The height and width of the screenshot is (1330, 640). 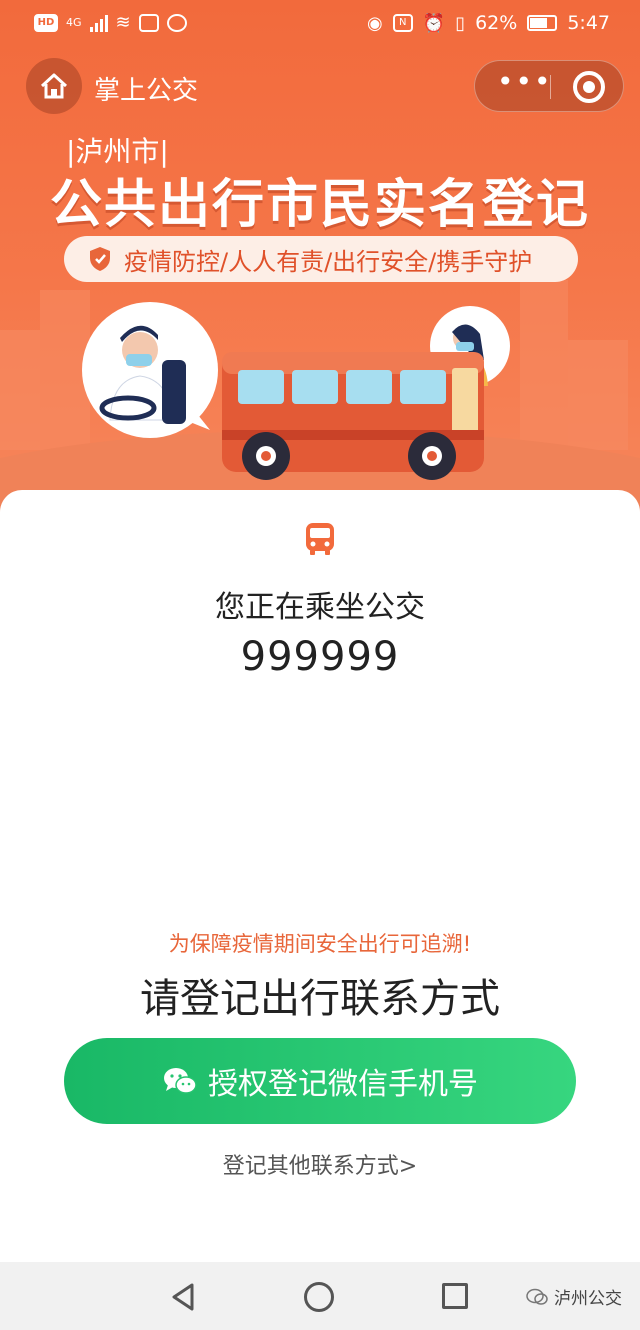 I want to click on watermark: 泸州公交, so click(x=574, y=1296).